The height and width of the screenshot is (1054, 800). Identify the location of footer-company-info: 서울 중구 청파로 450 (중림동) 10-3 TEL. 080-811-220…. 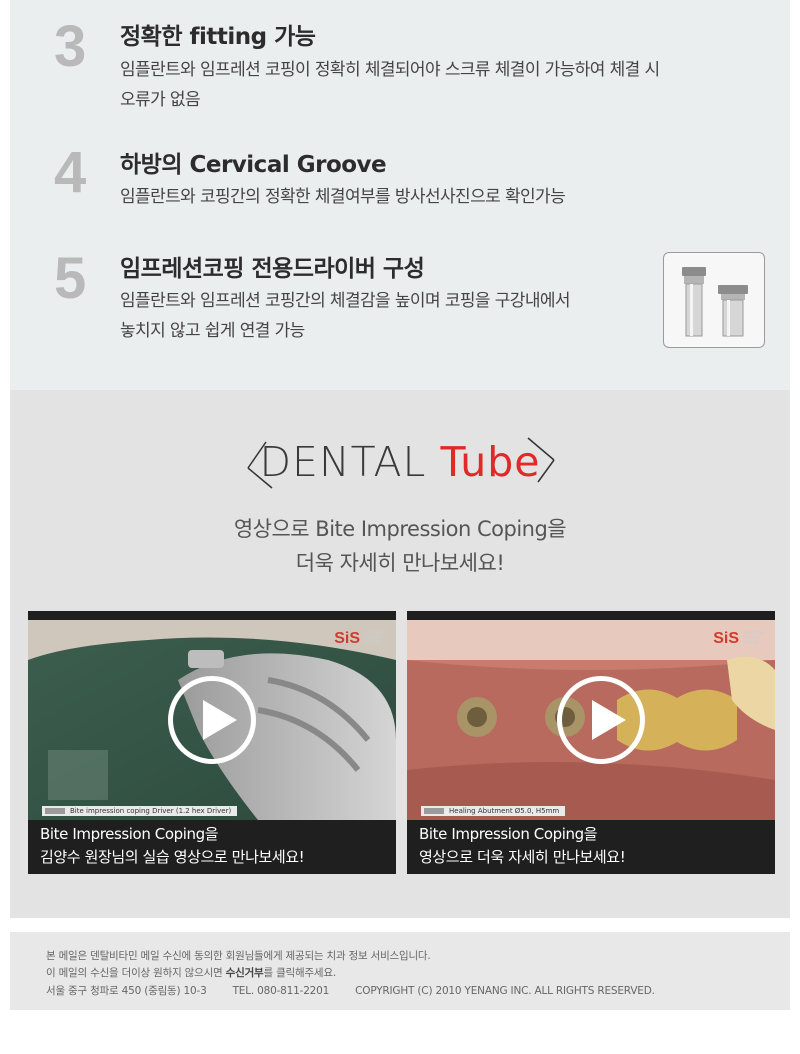
(350, 990).